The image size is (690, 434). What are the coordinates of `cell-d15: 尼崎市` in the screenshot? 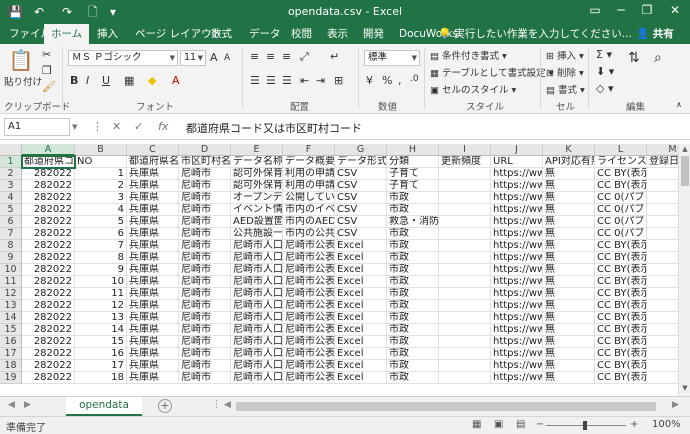 It's located at (205, 330).